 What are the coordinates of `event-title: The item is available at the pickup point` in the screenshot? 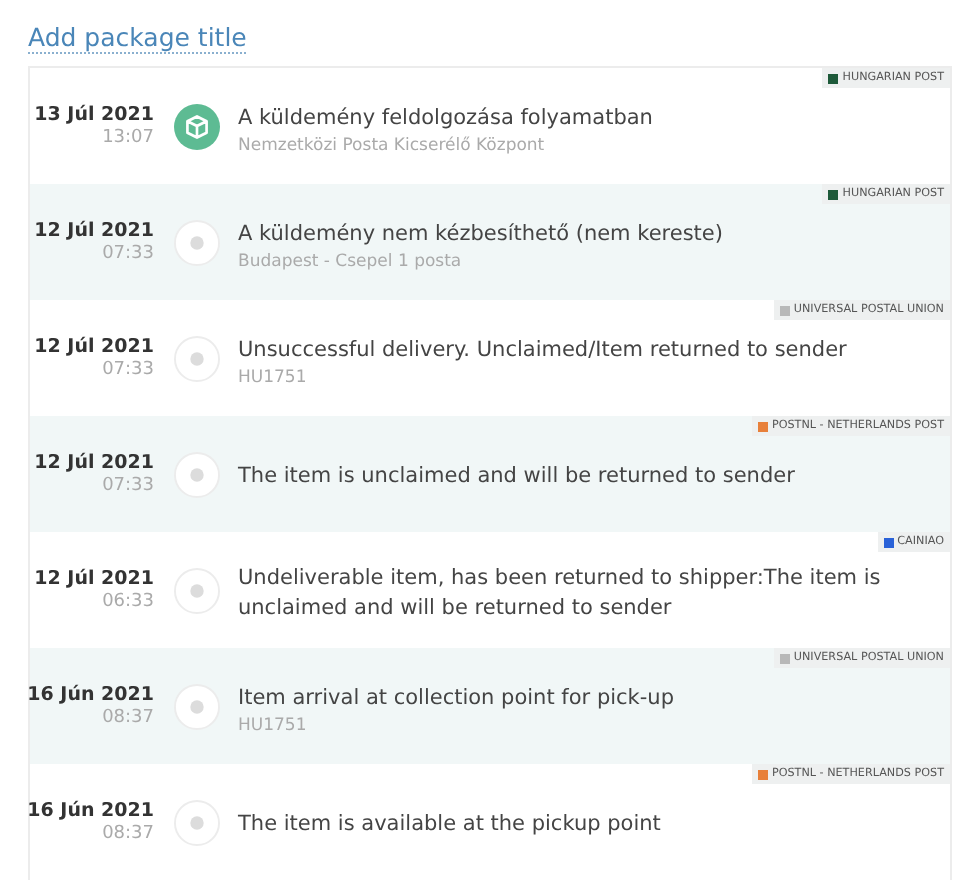 It's located at (450, 825).